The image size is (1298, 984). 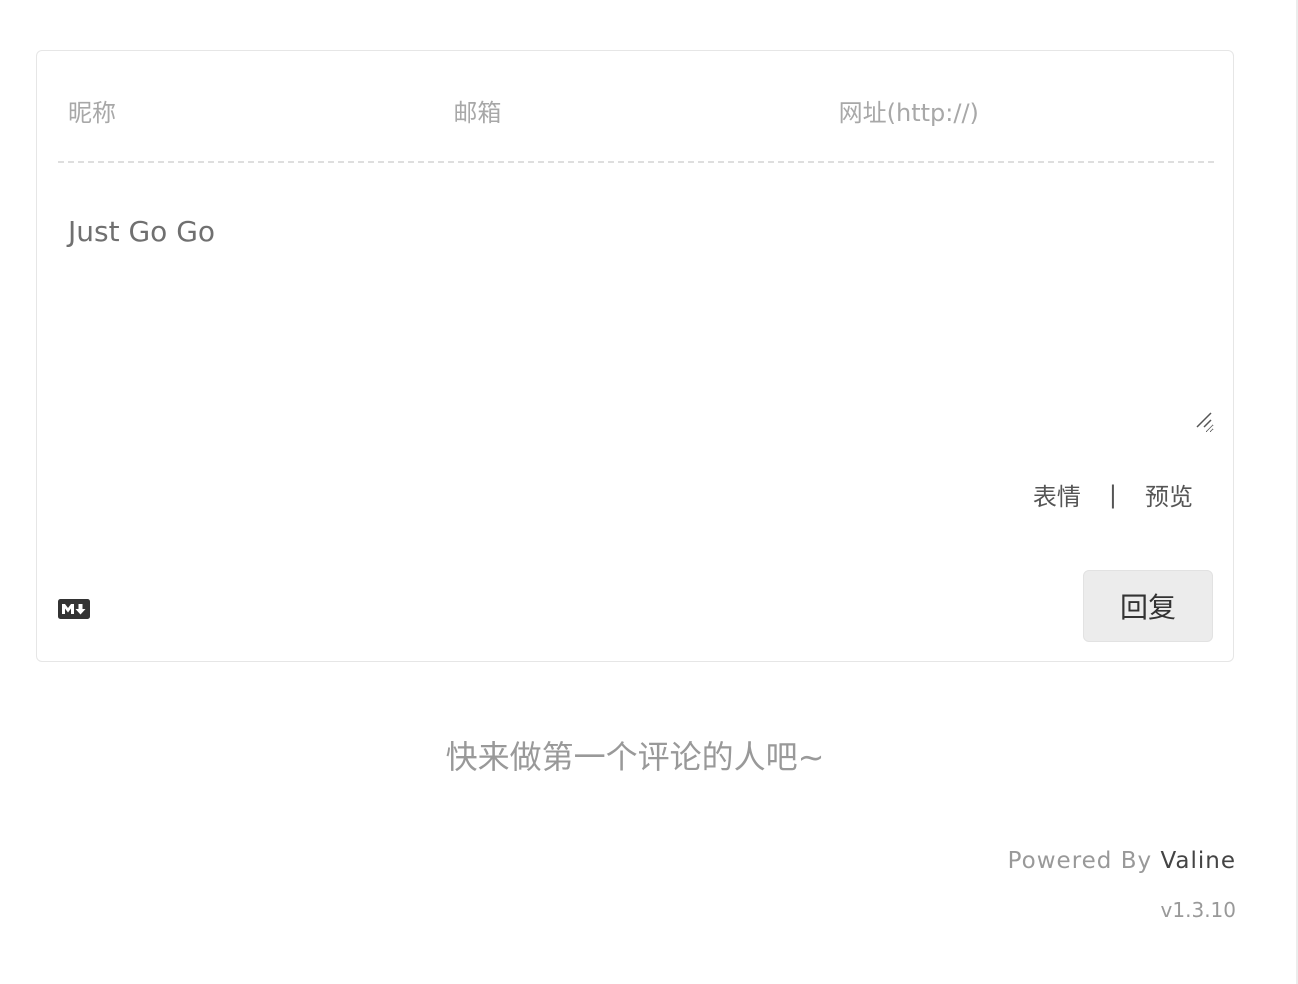 I want to click on powered-by-line: Powered By Valine, so click(x=1122, y=861).